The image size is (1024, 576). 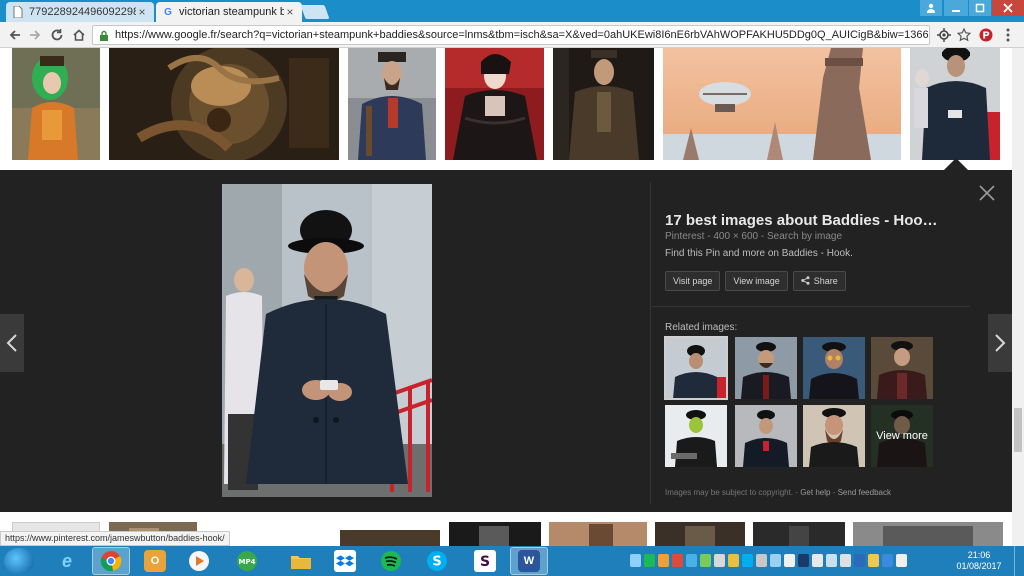 I want to click on home-icon, so click(x=79, y=35).